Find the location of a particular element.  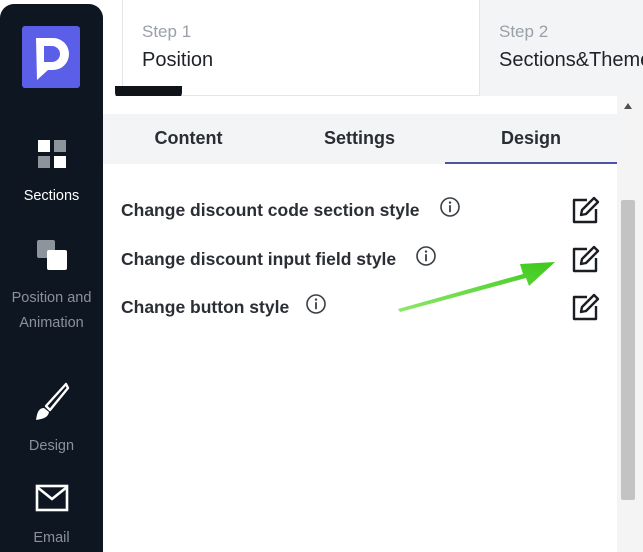

option-label: Change button style is located at coordinates (205, 307).